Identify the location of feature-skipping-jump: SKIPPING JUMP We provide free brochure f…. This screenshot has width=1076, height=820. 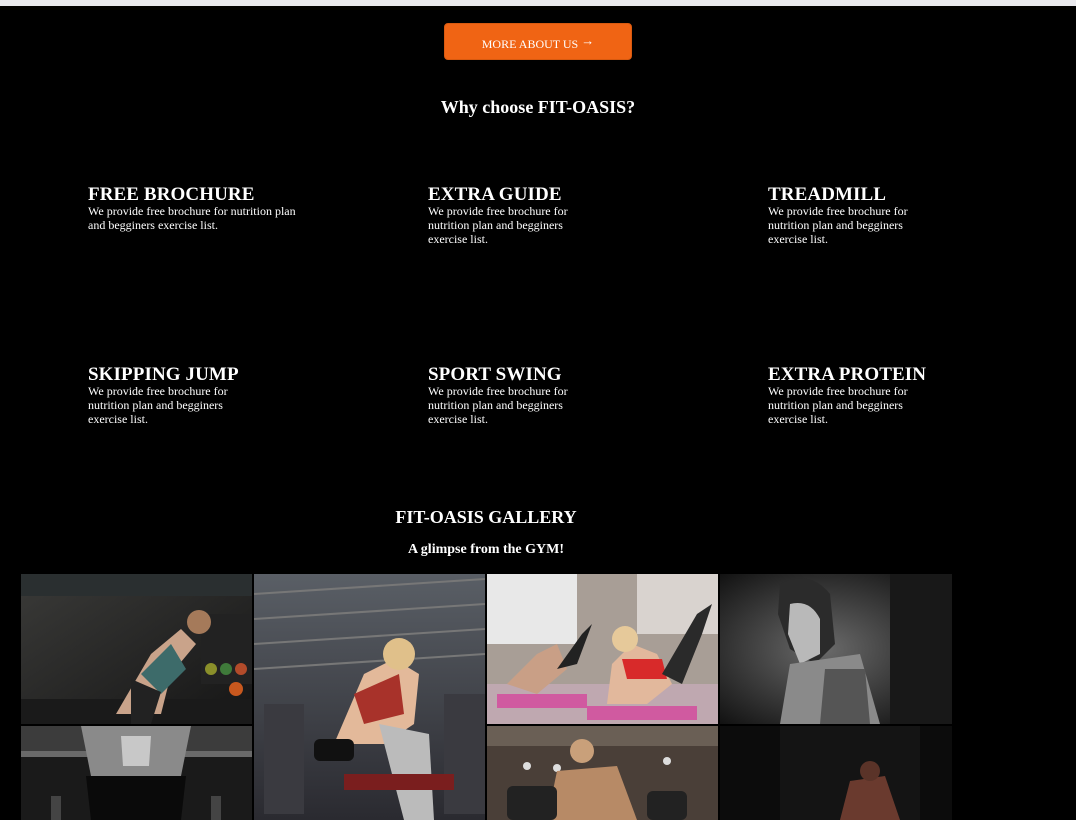
(198, 395).